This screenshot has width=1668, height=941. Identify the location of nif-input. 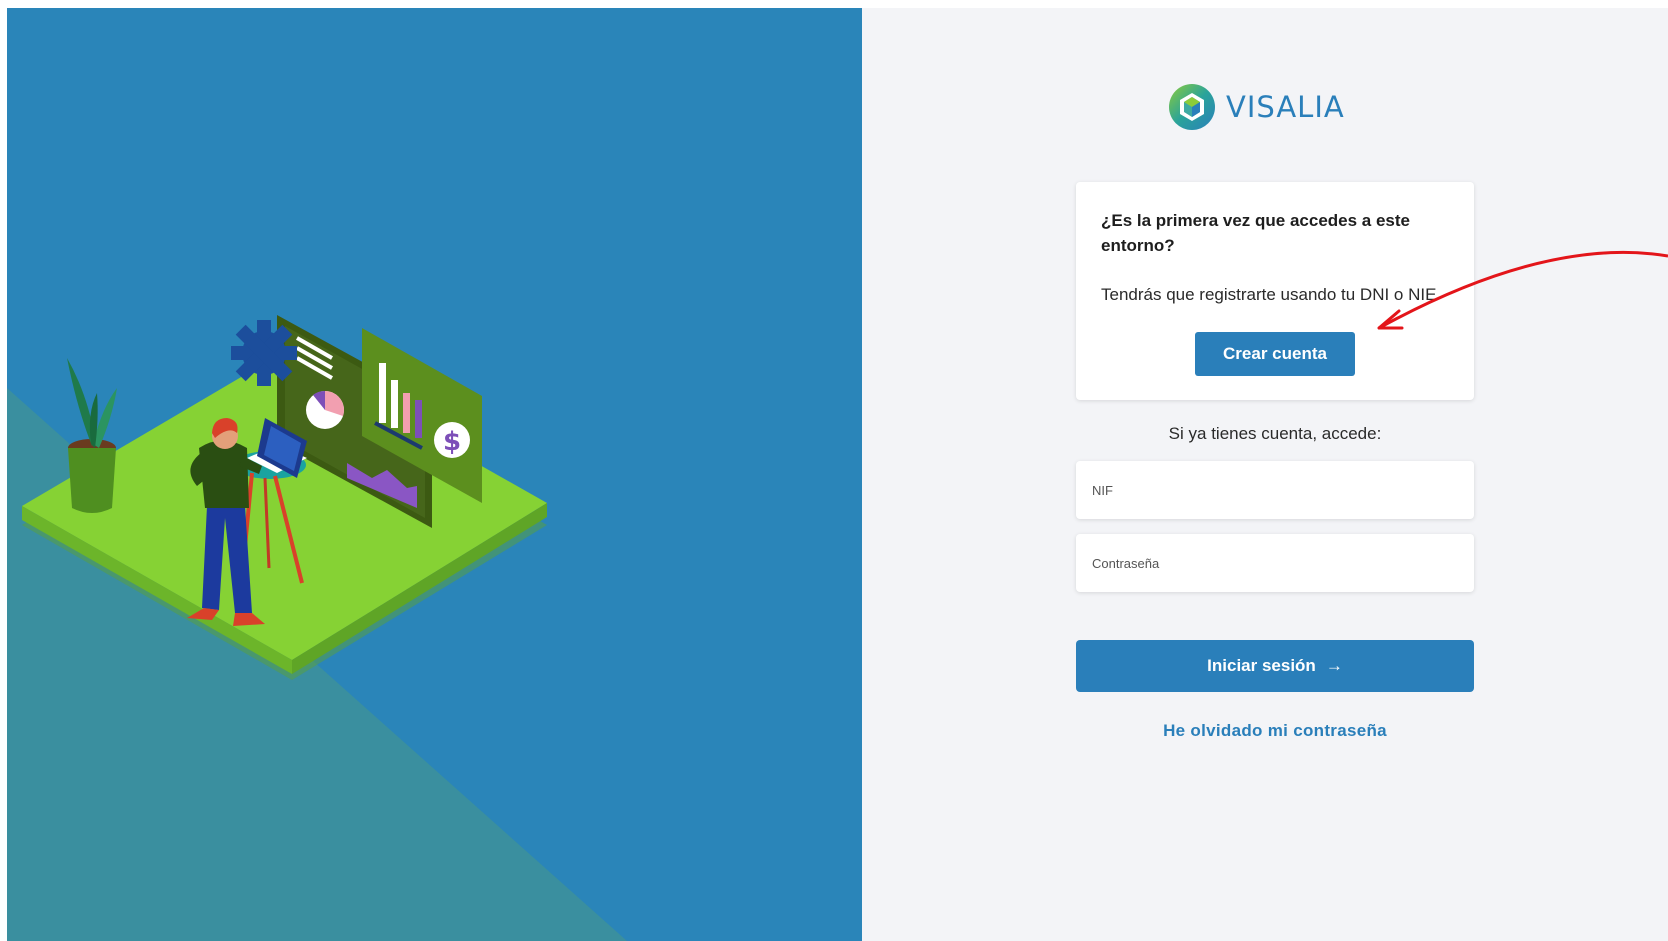
(1275, 490).